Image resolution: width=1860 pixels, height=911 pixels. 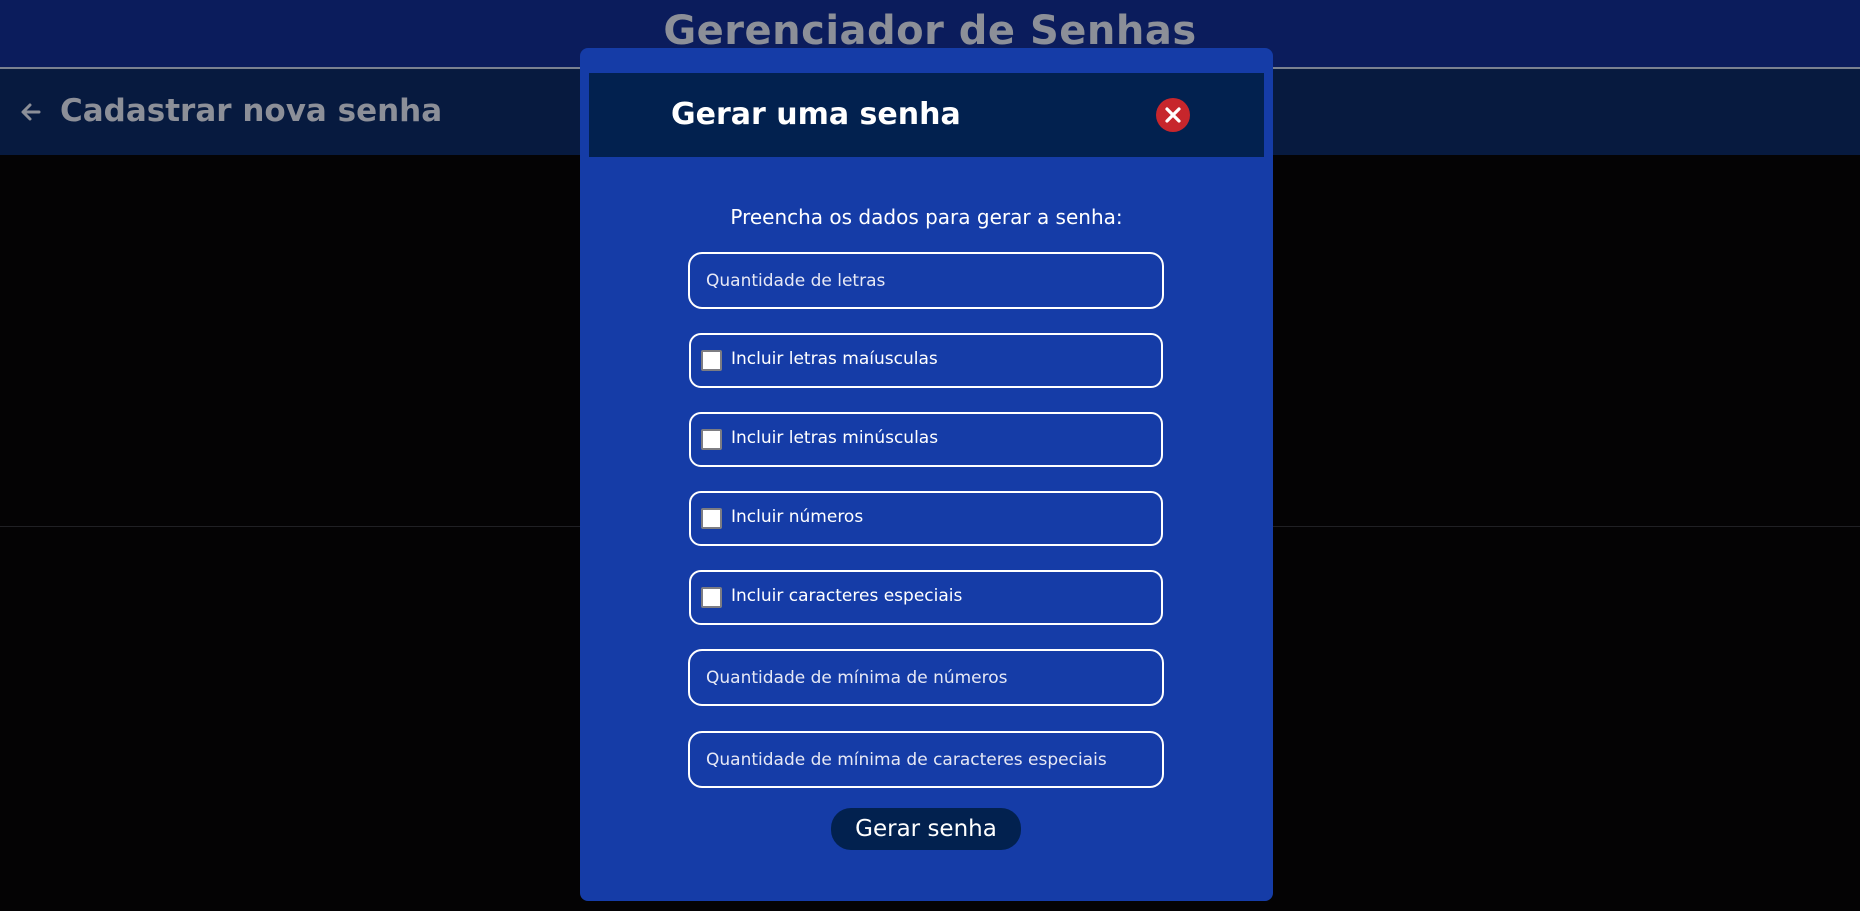 I want to click on option-lowercase: Incluir letras minúsculas, so click(x=926, y=439).